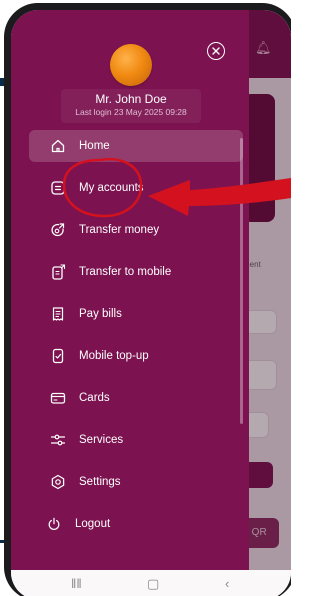 The width and height of the screenshot is (320, 596). I want to click on menu-item-transfer-money: Transfer money, so click(136, 230).